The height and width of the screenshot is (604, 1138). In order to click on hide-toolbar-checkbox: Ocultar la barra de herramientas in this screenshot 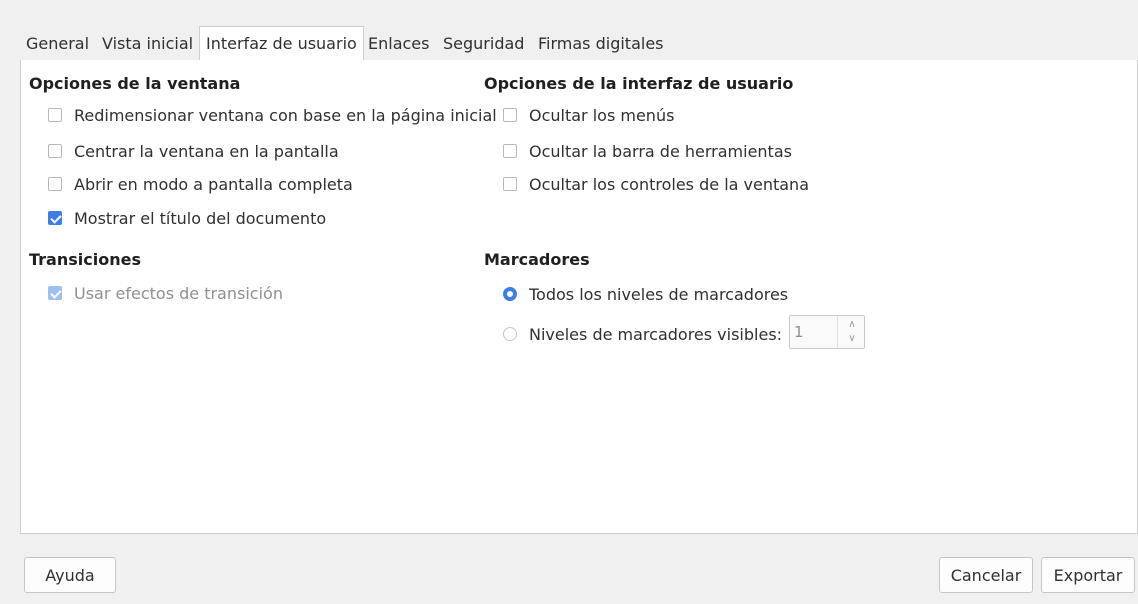, I will do `click(647, 151)`.